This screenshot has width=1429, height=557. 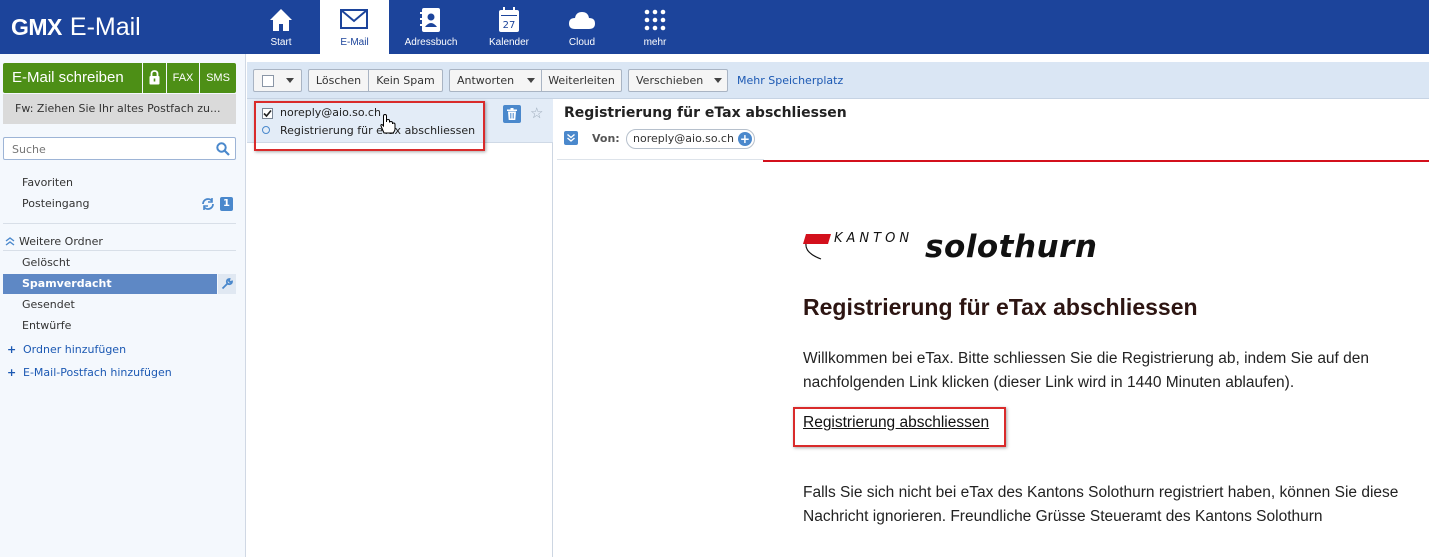 What do you see at coordinates (874, 238) in the screenshot?
I see `logo-kanton-text: KANTON` at bounding box center [874, 238].